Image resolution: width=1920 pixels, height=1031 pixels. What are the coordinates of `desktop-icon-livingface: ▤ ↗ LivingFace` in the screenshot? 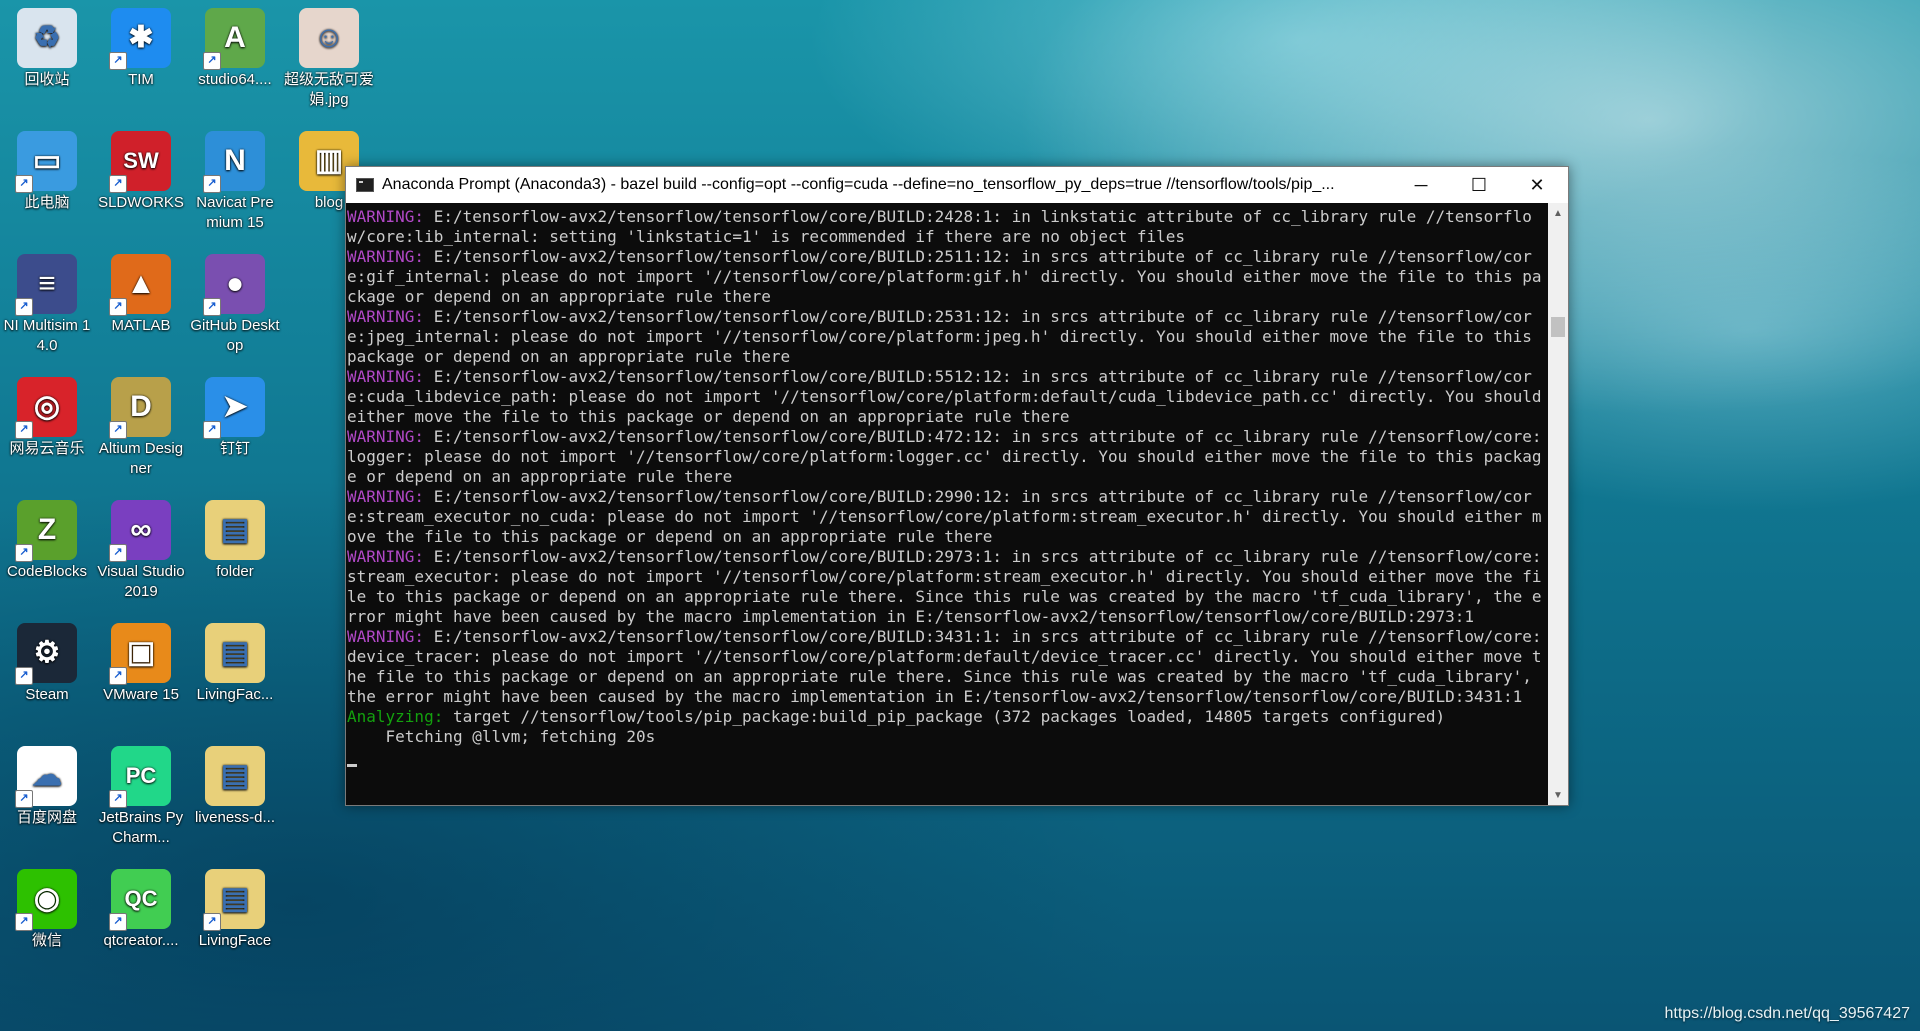 It's located at (235, 908).